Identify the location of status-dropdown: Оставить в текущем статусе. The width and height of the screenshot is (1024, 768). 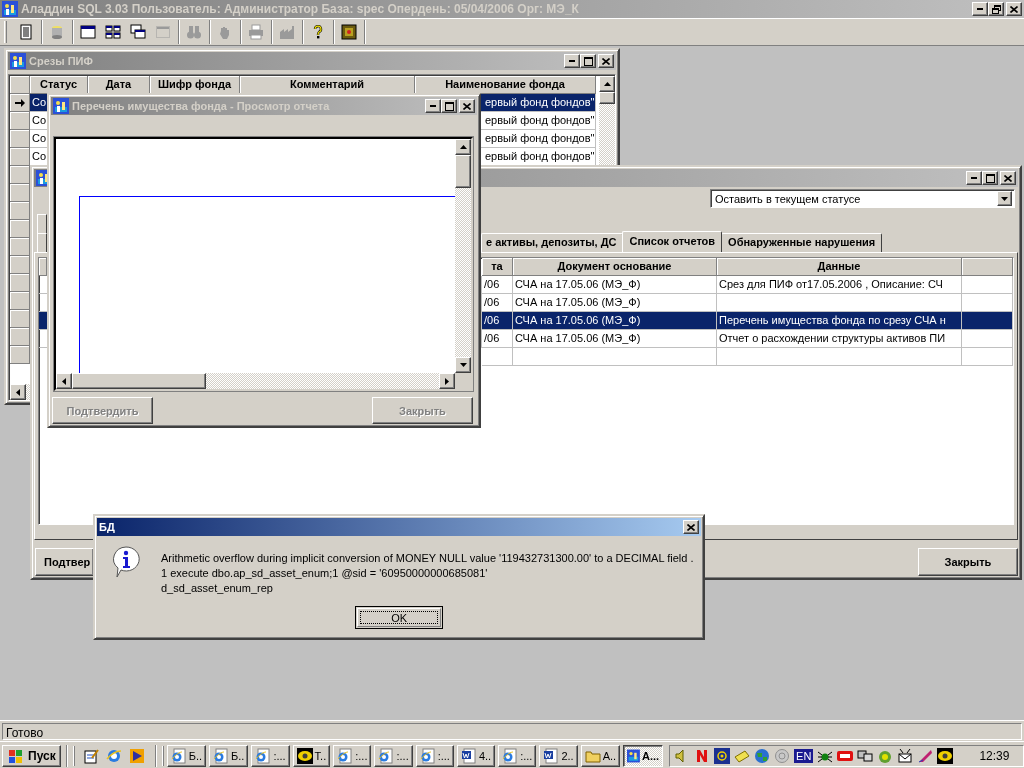
(862, 198).